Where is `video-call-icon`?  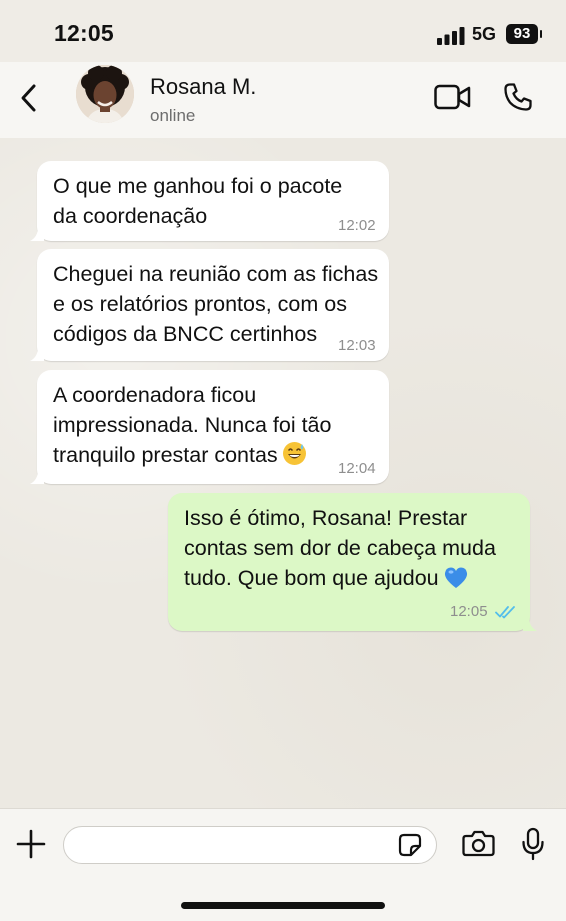 video-call-icon is located at coordinates (452, 97).